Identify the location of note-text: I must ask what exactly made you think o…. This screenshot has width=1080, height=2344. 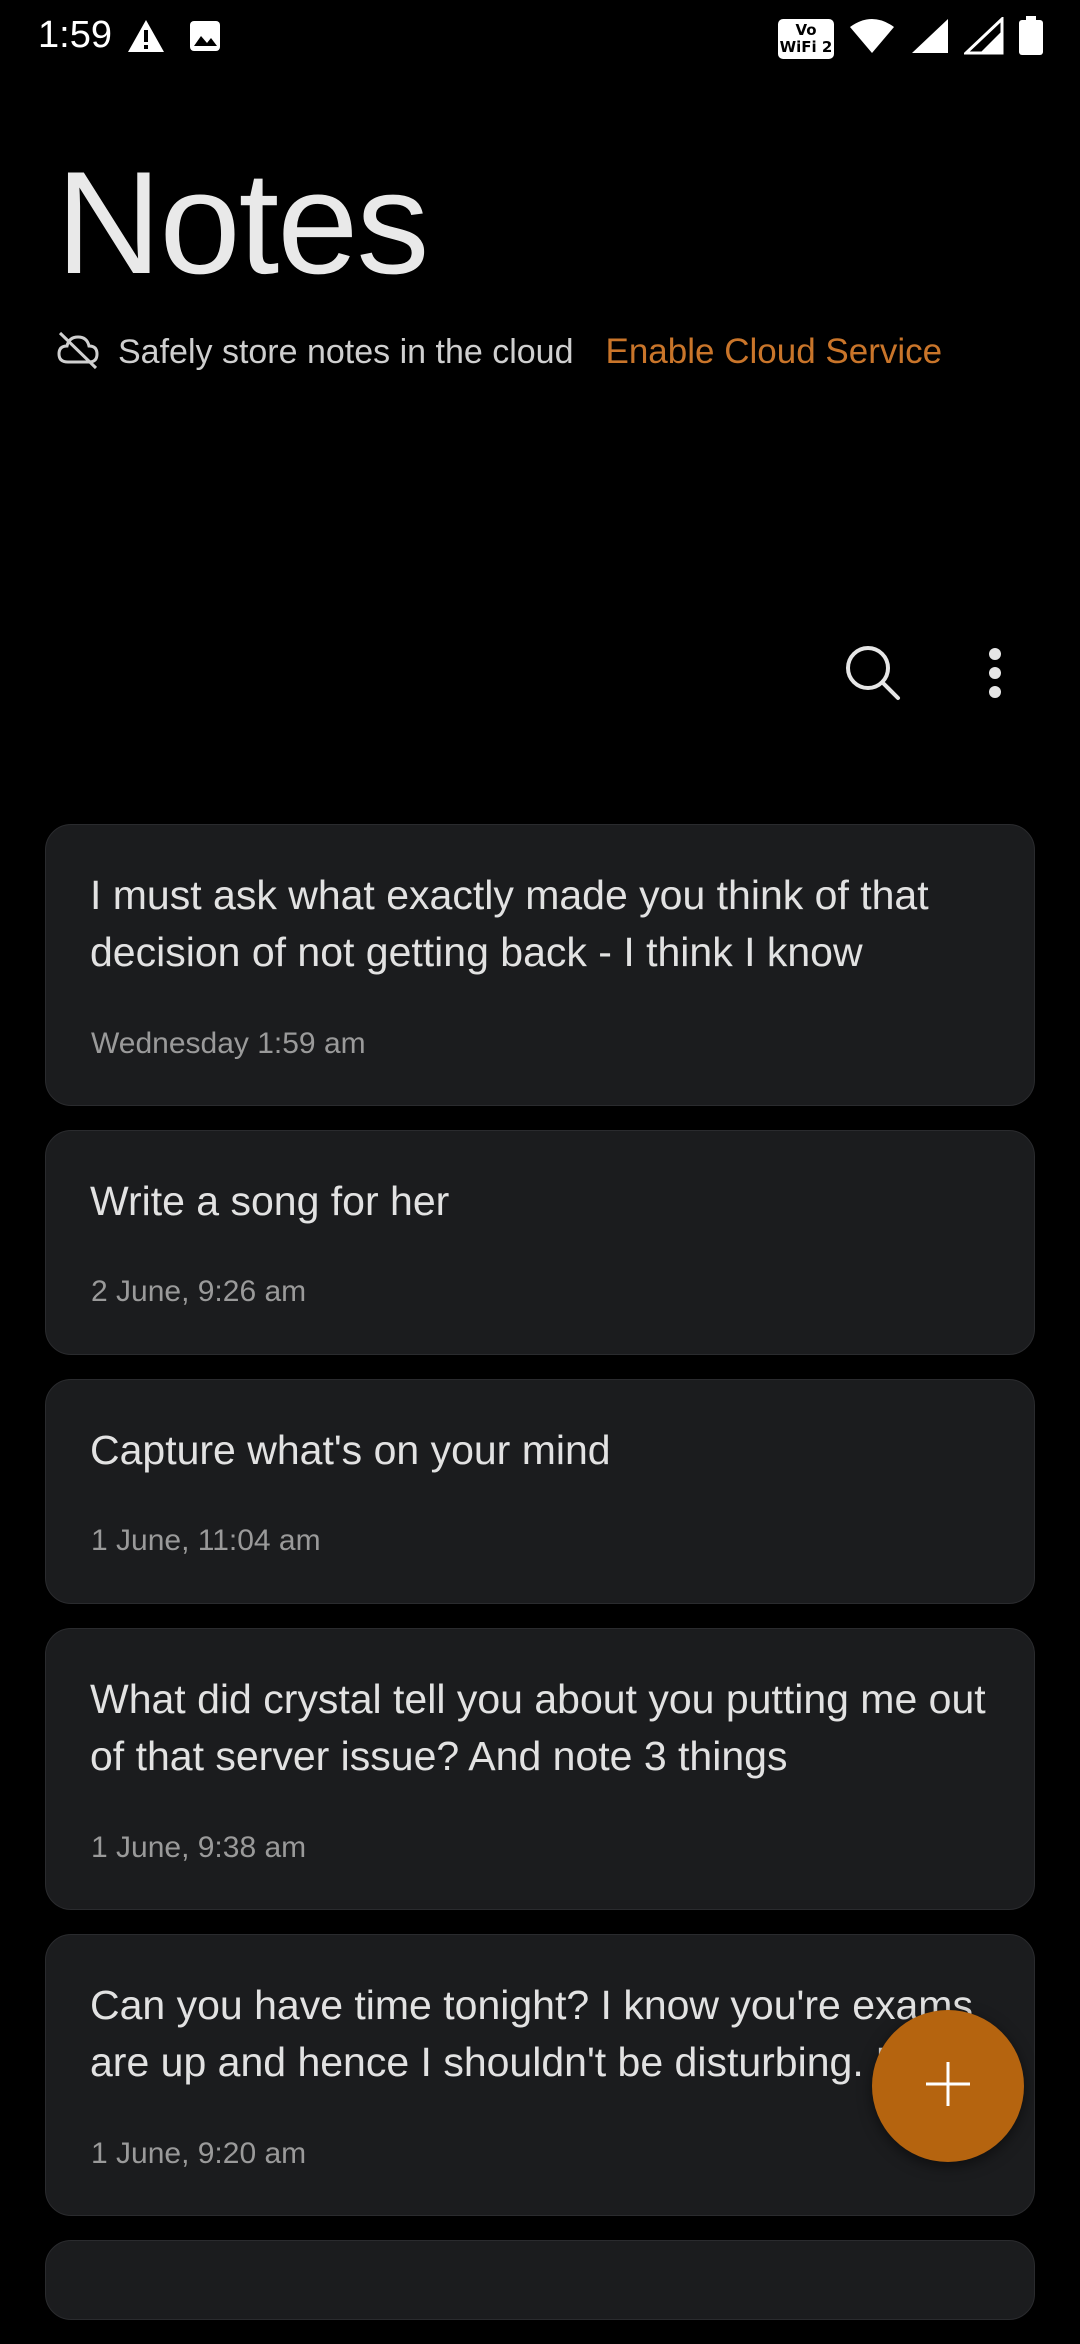
(509, 923).